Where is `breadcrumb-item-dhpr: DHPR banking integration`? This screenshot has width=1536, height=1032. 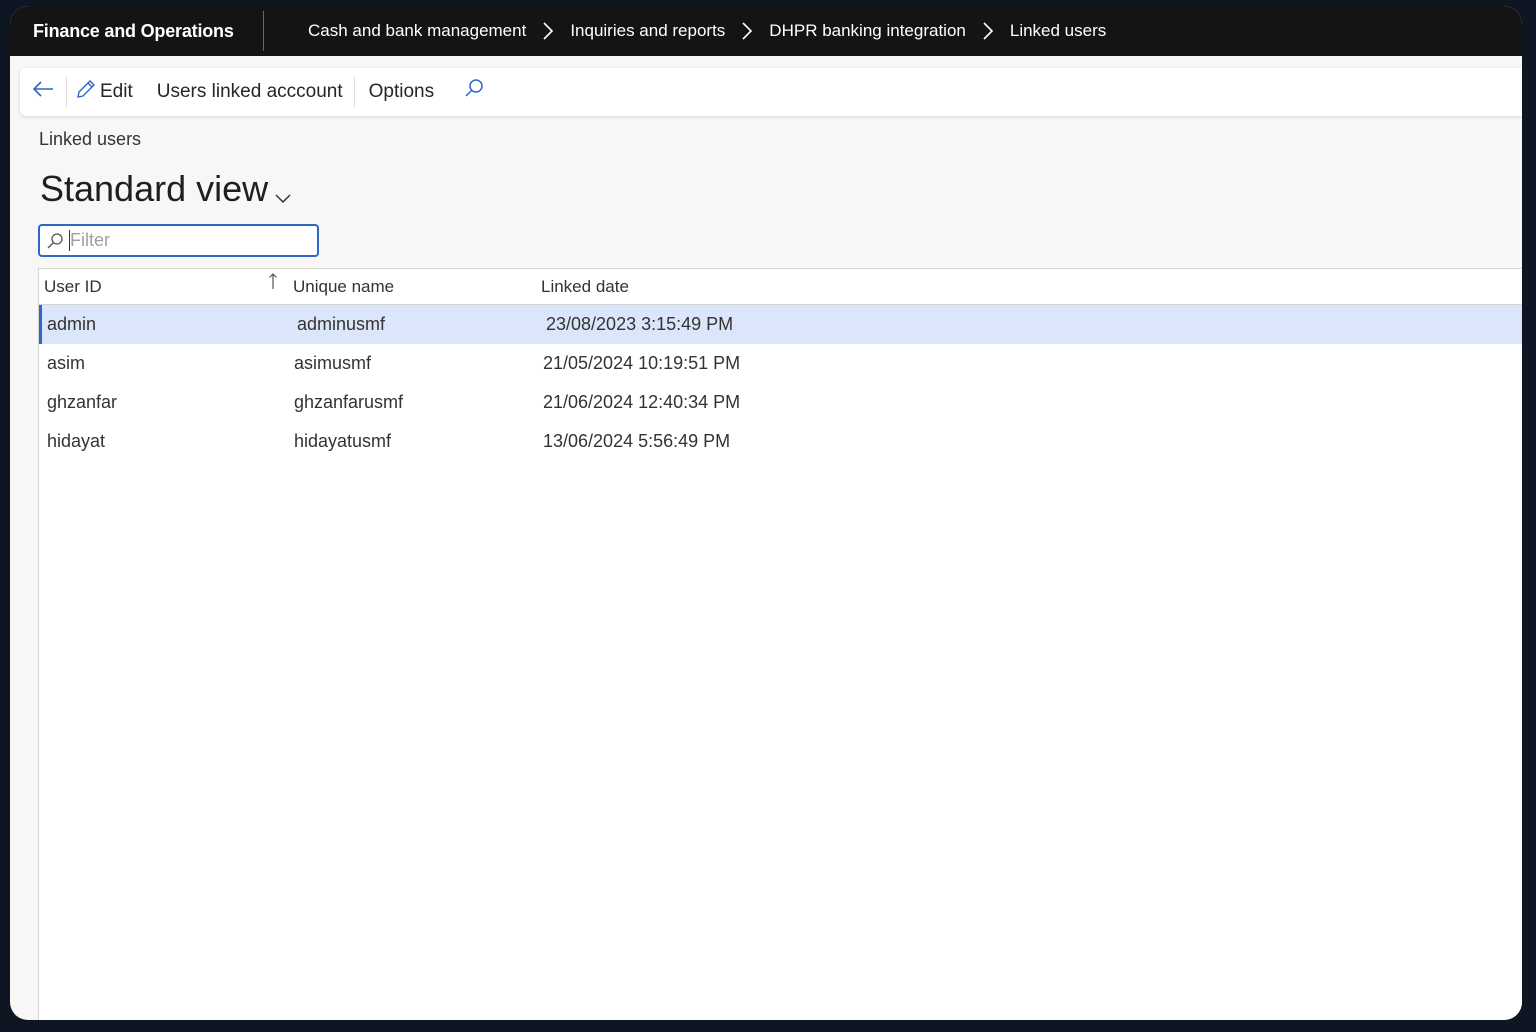
breadcrumb-item-dhpr: DHPR banking integration is located at coordinates (867, 31).